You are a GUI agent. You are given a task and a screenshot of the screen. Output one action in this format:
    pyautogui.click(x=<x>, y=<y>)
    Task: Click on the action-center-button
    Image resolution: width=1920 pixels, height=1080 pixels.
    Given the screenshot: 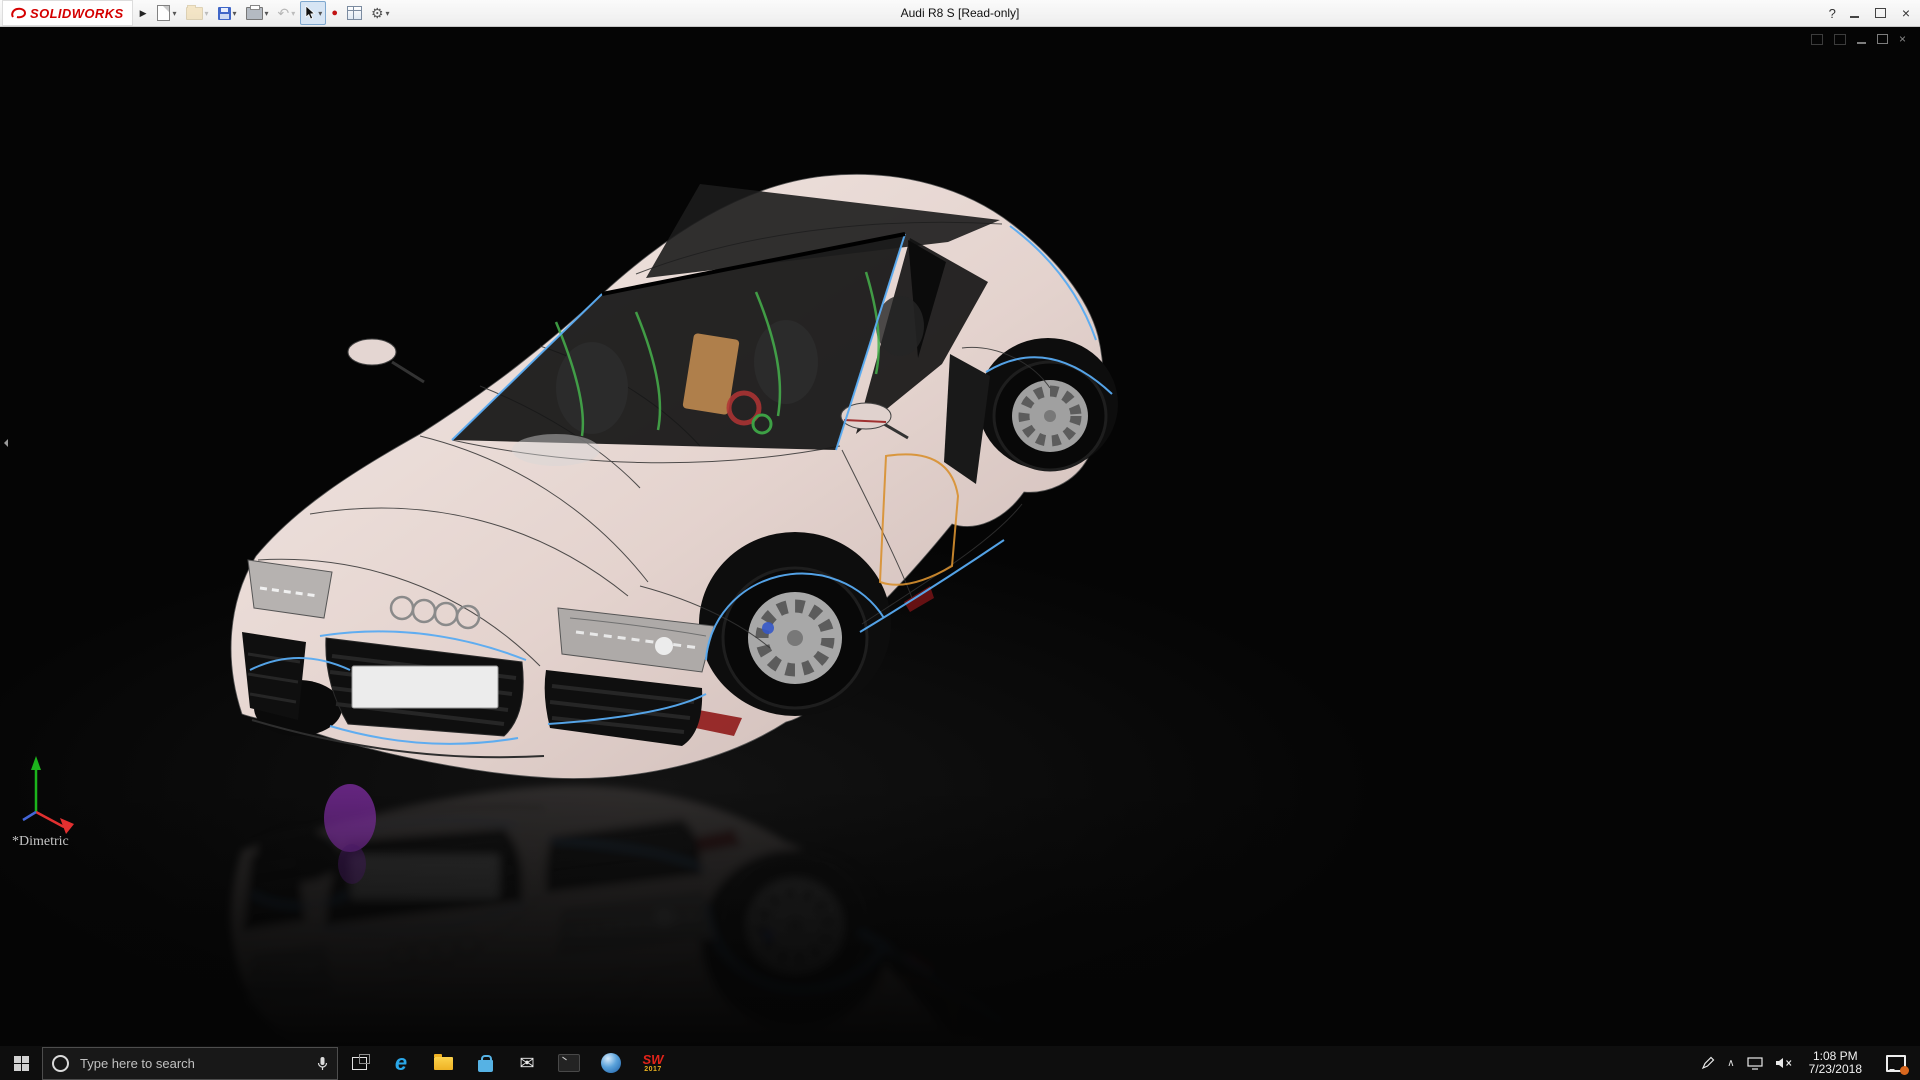 What is the action you would take?
    pyautogui.click(x=1896, y=1063)
    